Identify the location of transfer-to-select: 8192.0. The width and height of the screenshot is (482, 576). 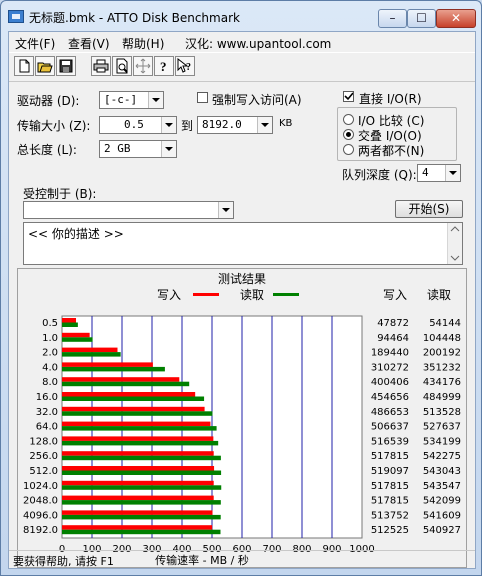
(235, 125).